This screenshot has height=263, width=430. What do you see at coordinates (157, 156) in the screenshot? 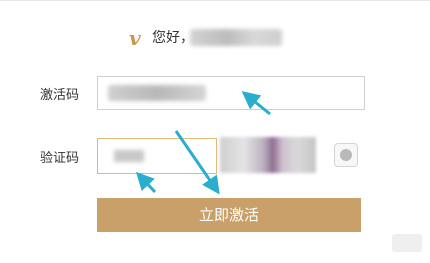
I see `verification-code-input` at bounding box center [157, 156].